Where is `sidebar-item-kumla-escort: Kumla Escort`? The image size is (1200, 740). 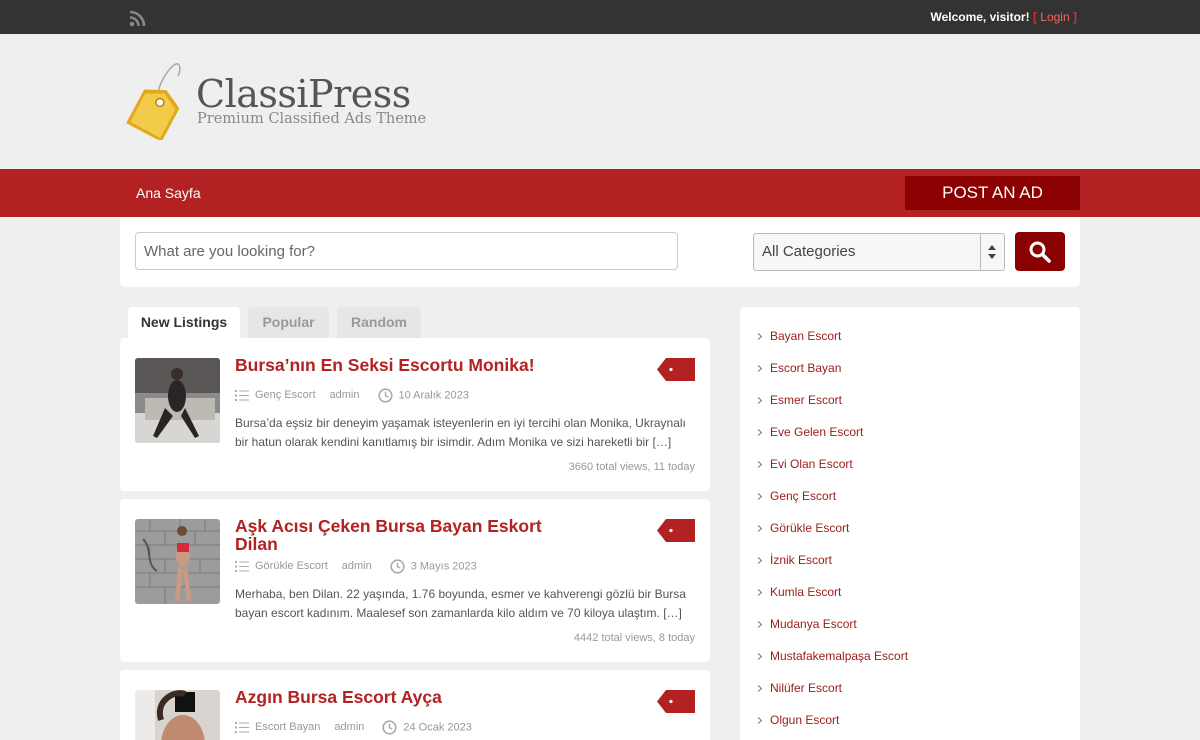
sidebar-item-kumla-escort: Kumla Escort is located at coordinates (798, 592).